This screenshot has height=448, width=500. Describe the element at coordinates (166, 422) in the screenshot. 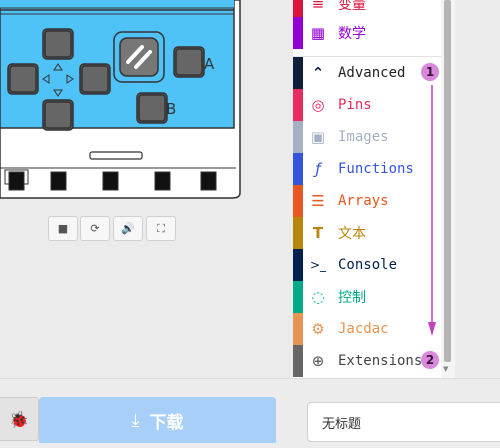

I see `download-label: 下载` at that location.